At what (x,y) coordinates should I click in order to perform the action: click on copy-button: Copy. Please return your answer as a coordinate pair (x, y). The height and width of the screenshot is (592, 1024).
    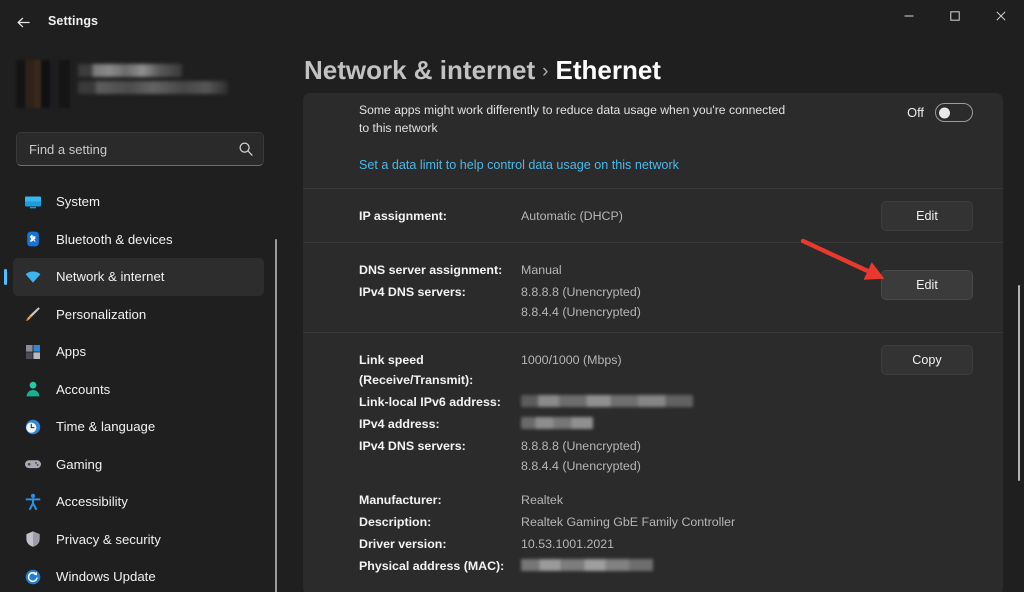
    Looking at the image, I should click on (927, 360).